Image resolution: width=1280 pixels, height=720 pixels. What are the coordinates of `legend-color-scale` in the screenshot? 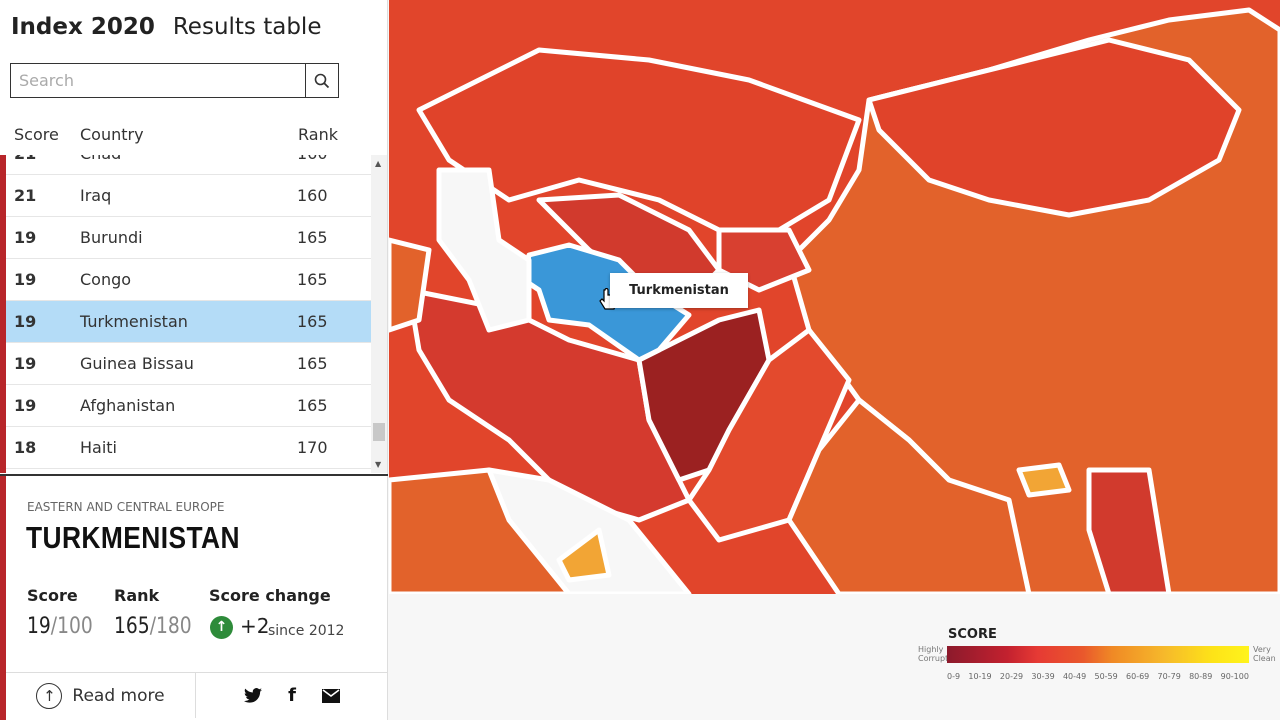 It's located at (1098, 654).